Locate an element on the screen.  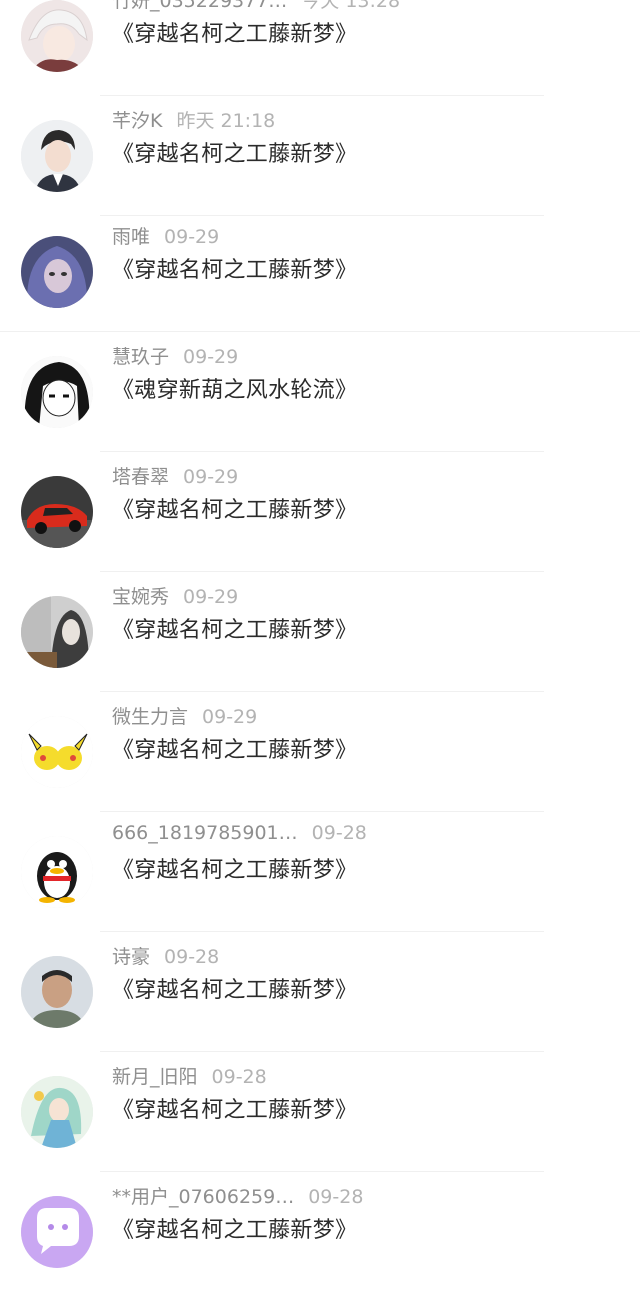
comment-meta: 芊汐K 昨天 21:18 is located at coordinates (193, 119).